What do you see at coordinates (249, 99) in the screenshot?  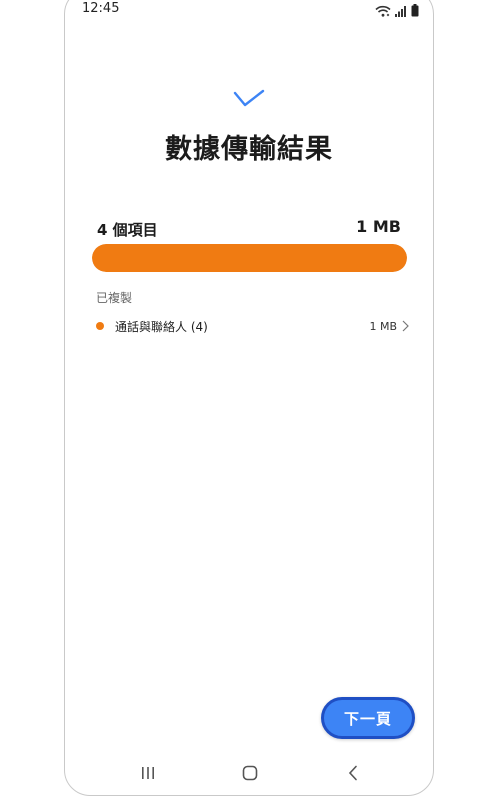 I see `checkmark-icon` at bounding box center [249, 99].